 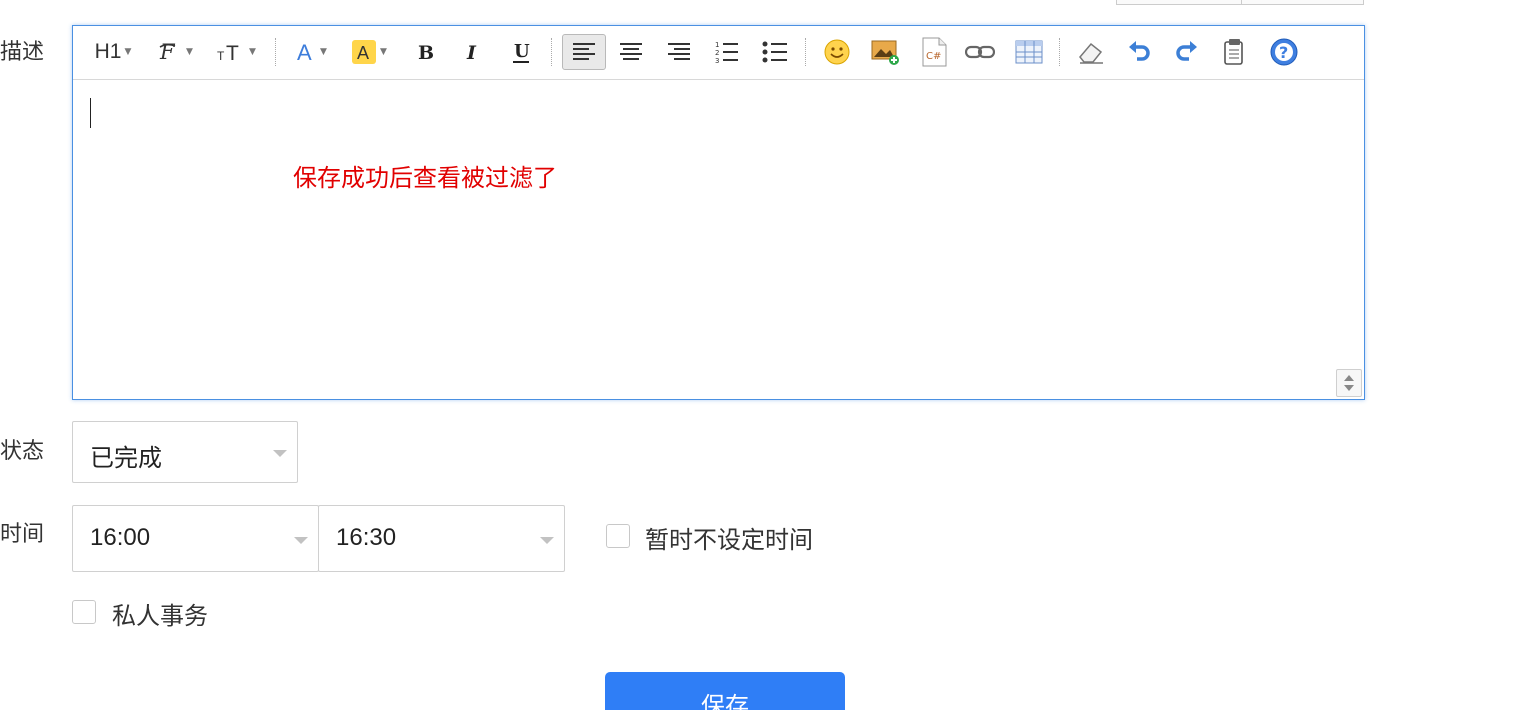 I want to click on svg-text: I, so click(x=471, y=52).